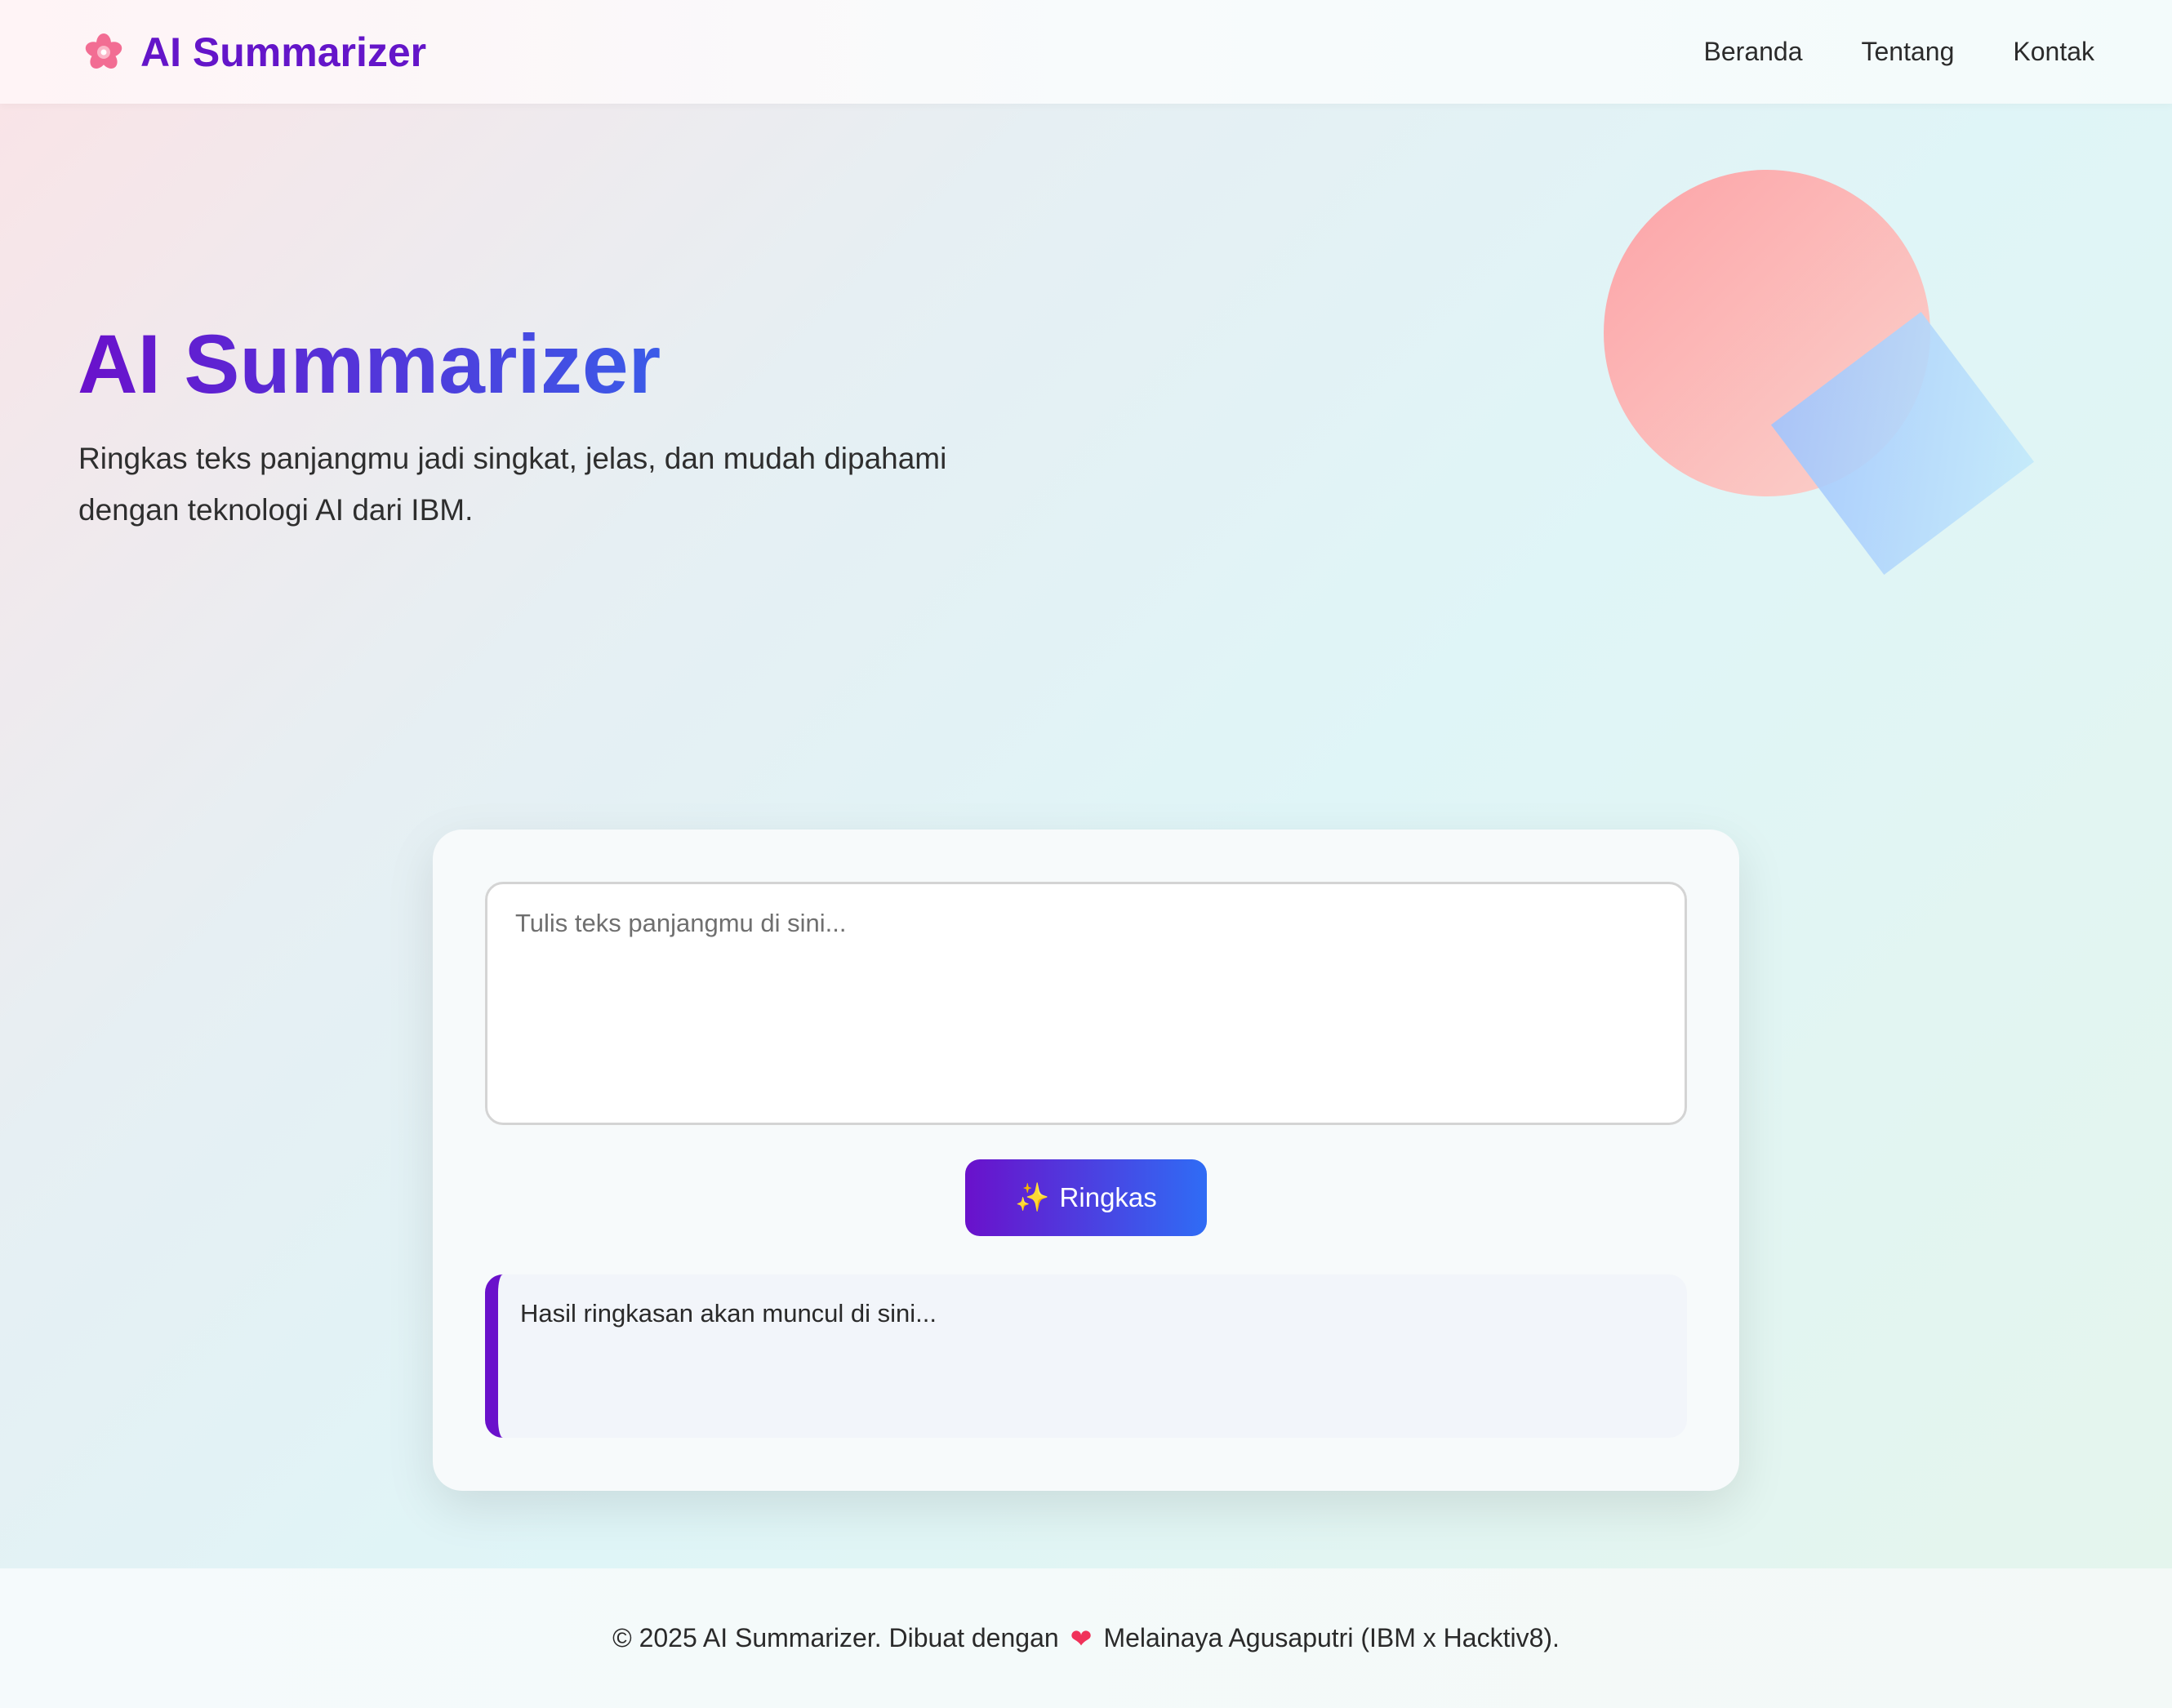 The height and width of the screenshot is (1708, 2172). Describe the element at coordinates (1086, 1003) in the screenshot. I see `text-input` at that location.